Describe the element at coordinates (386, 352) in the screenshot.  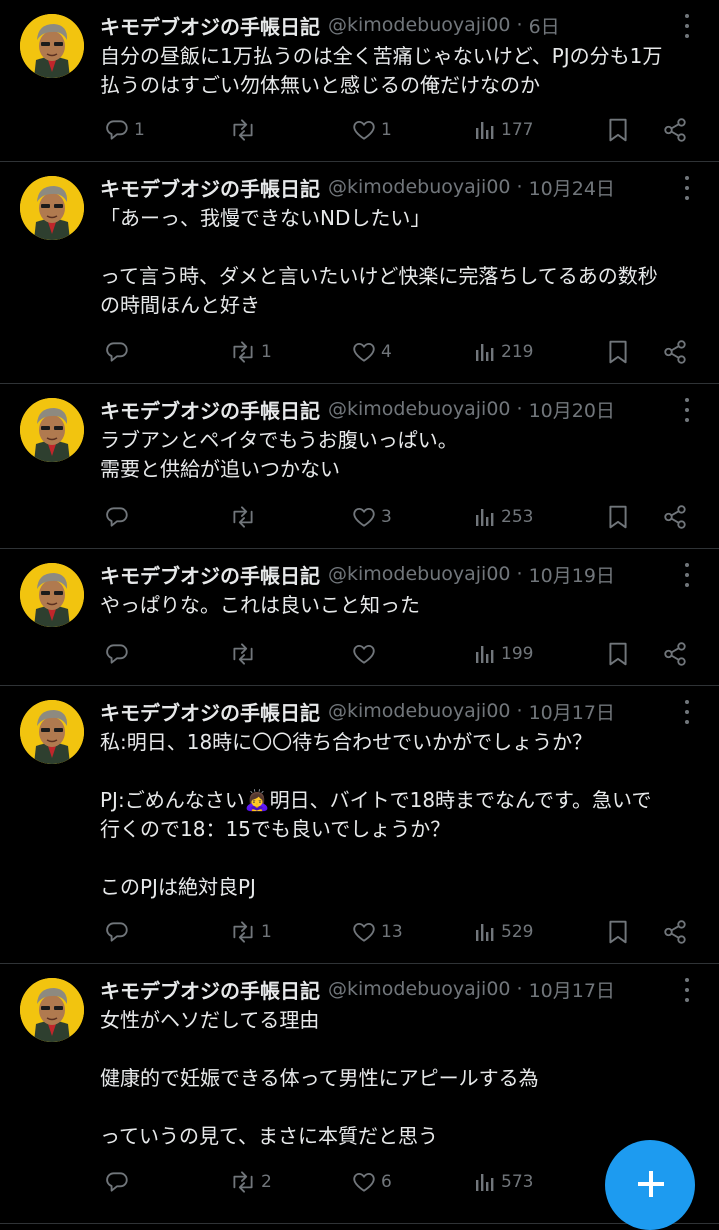
I see `like-count: 4` at that location.